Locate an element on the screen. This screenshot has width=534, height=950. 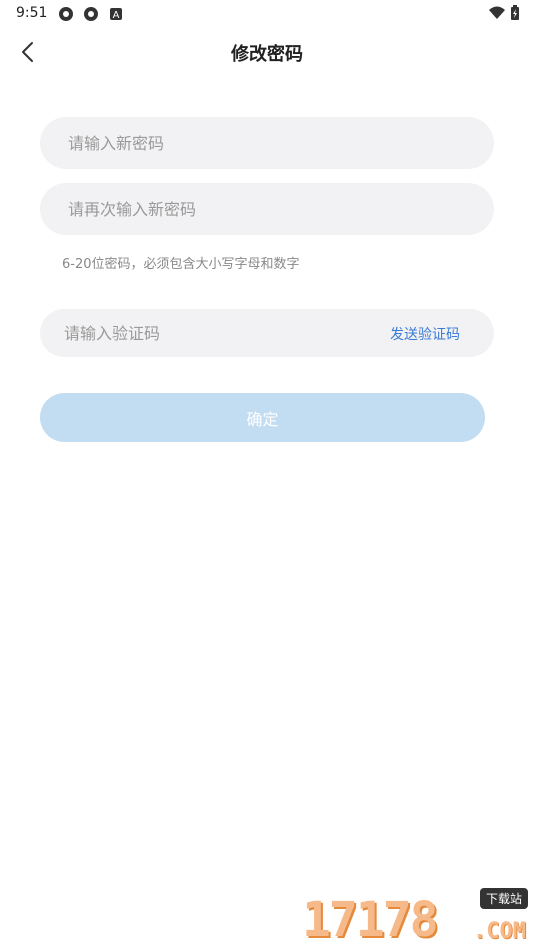
watermark-logo: 17178 下载站 .COM is located at coordinates (416, 918).